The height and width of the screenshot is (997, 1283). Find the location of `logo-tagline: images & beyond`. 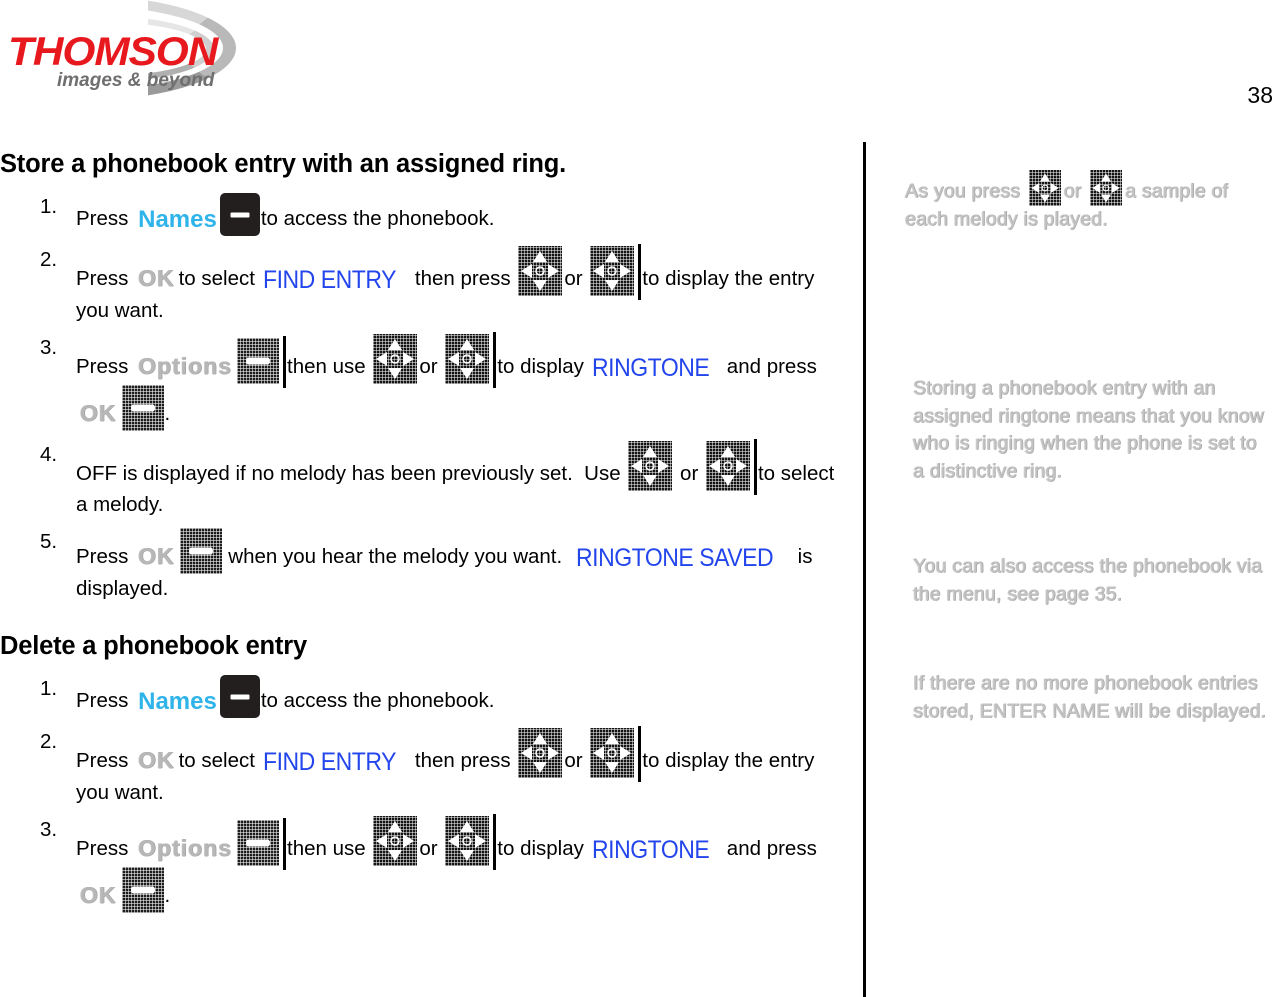

logo-tagline: images & beyond is located at coordinates (136, 80).